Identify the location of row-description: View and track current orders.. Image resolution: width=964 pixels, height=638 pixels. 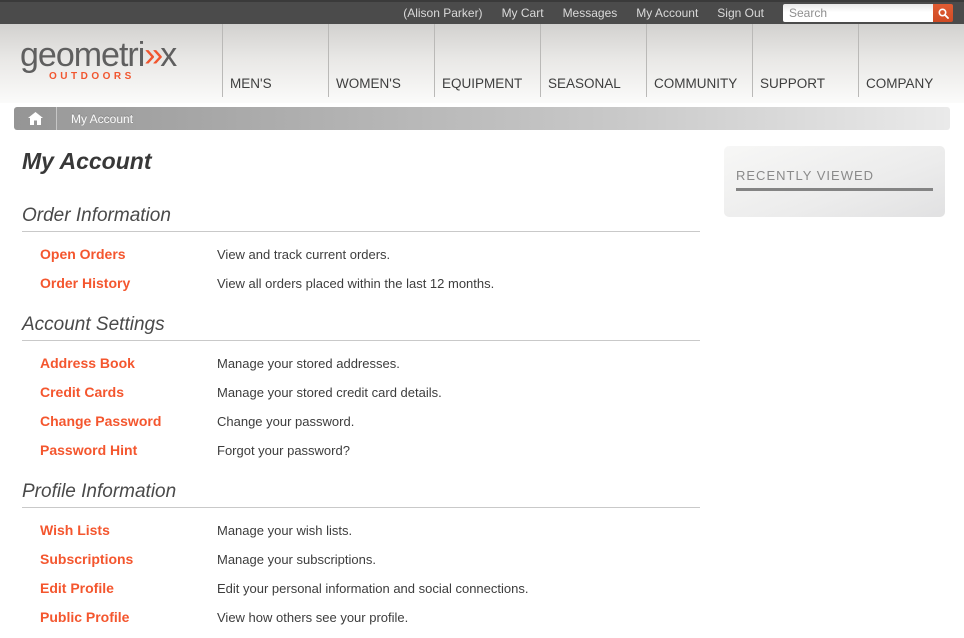
(304, 254).